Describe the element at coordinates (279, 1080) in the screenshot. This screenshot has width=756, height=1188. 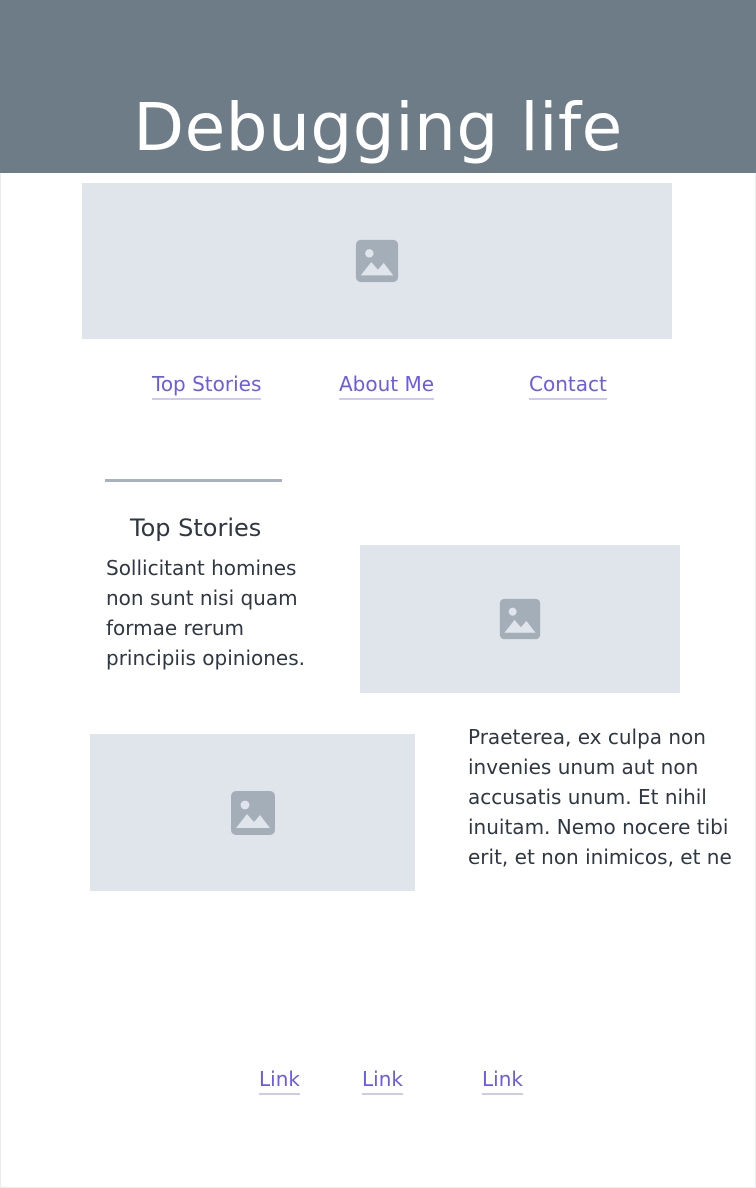
I see `footer-link-1: Link` at that location.